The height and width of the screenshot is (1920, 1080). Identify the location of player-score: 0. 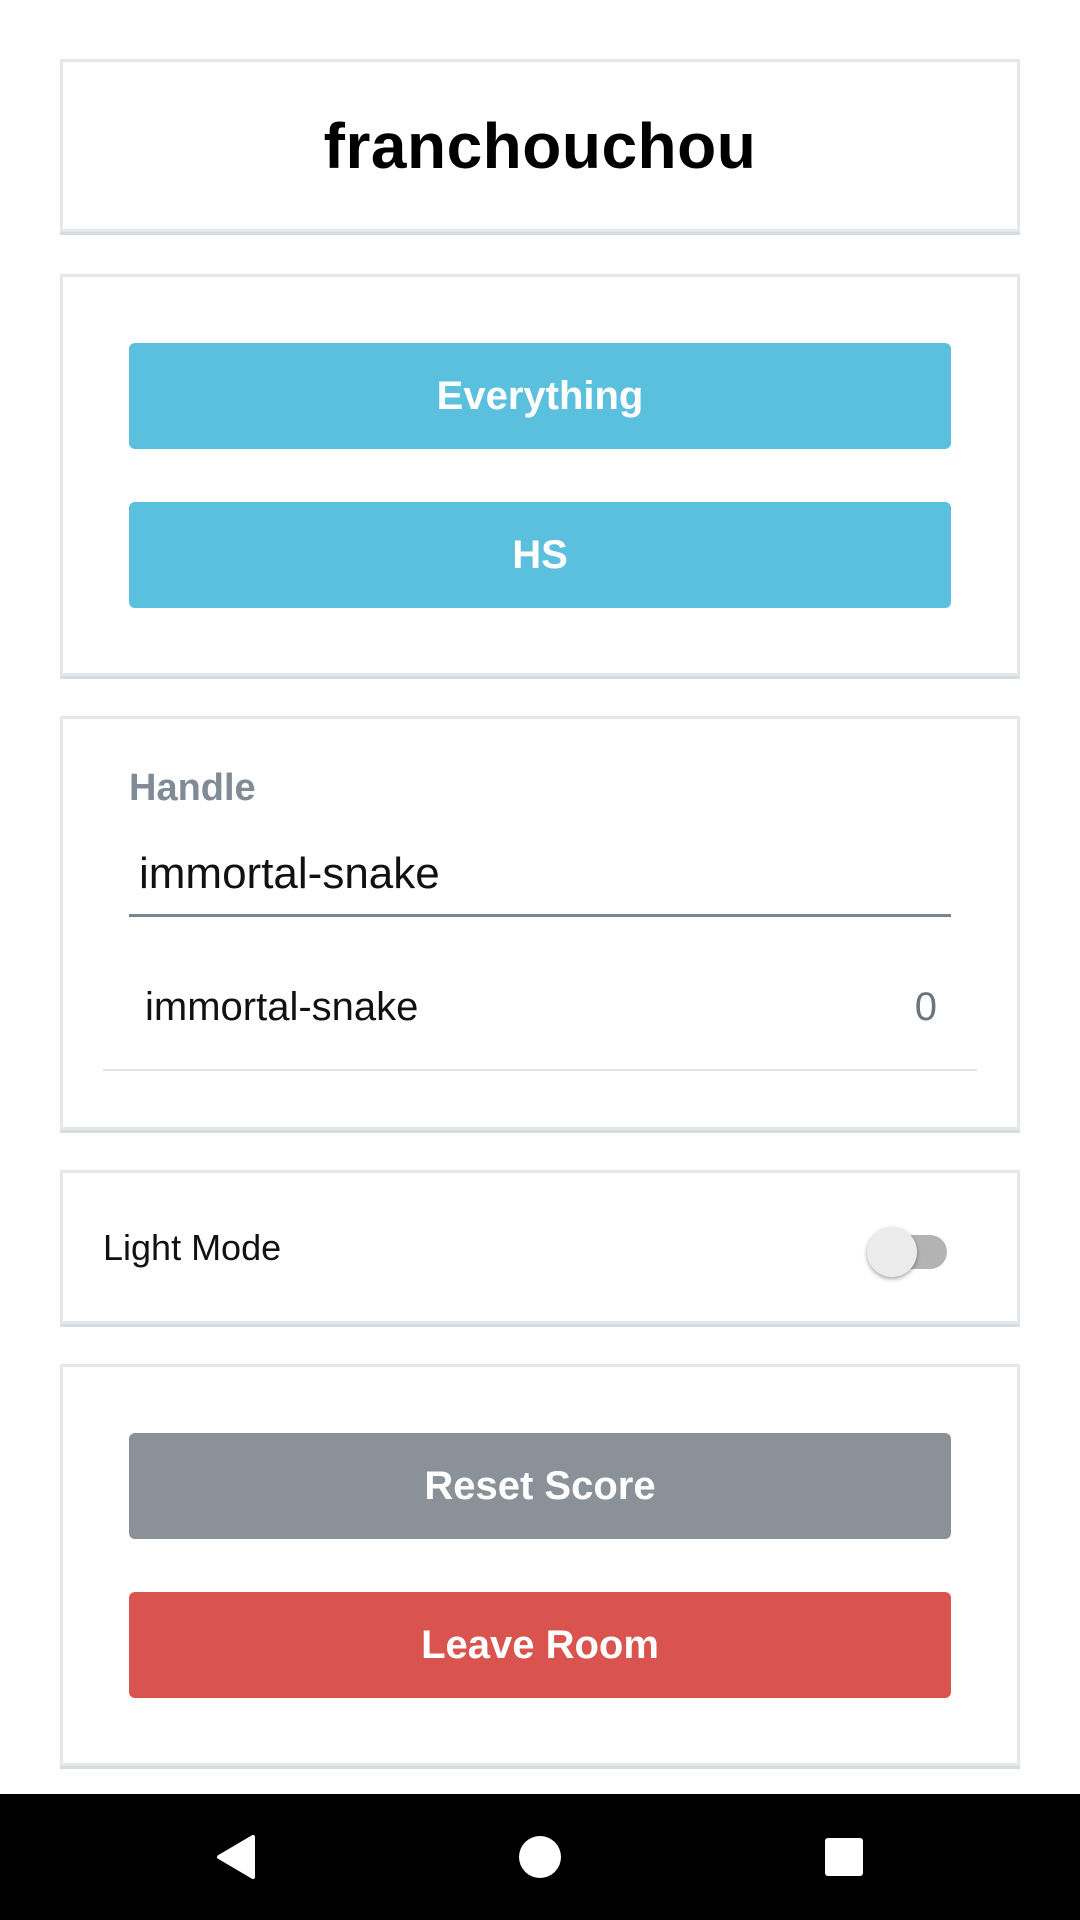
(925, 1007).